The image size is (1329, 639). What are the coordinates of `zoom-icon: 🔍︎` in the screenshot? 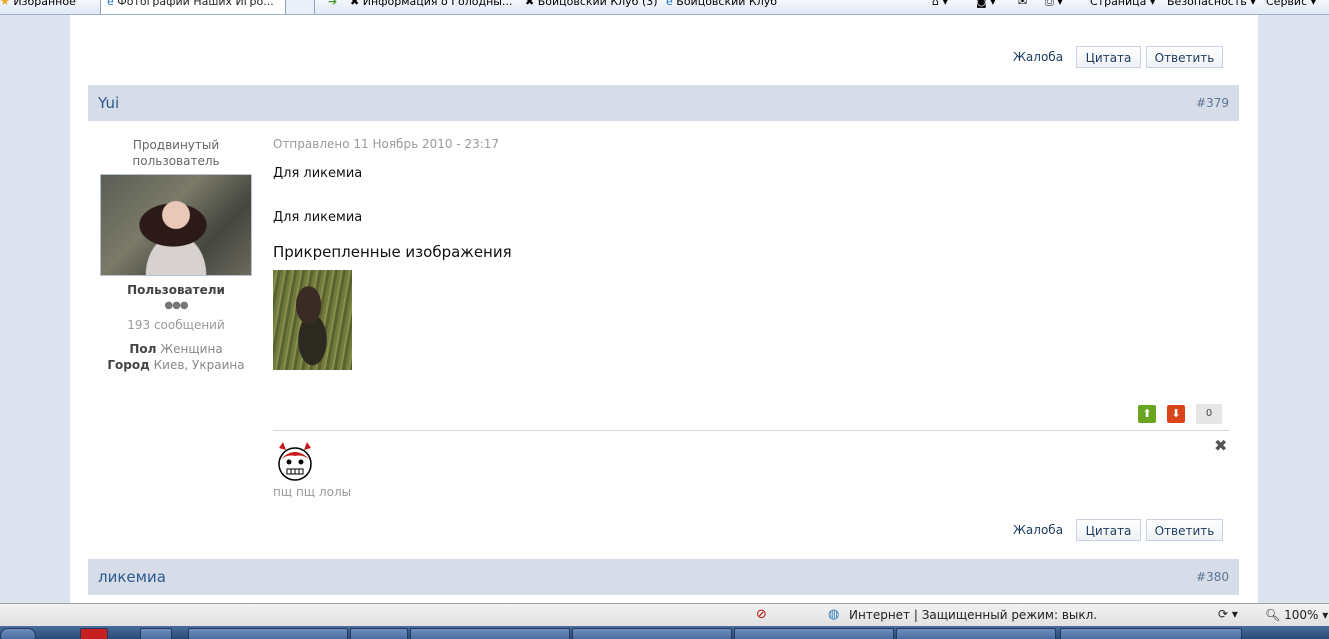 It's located at (1273, 615).